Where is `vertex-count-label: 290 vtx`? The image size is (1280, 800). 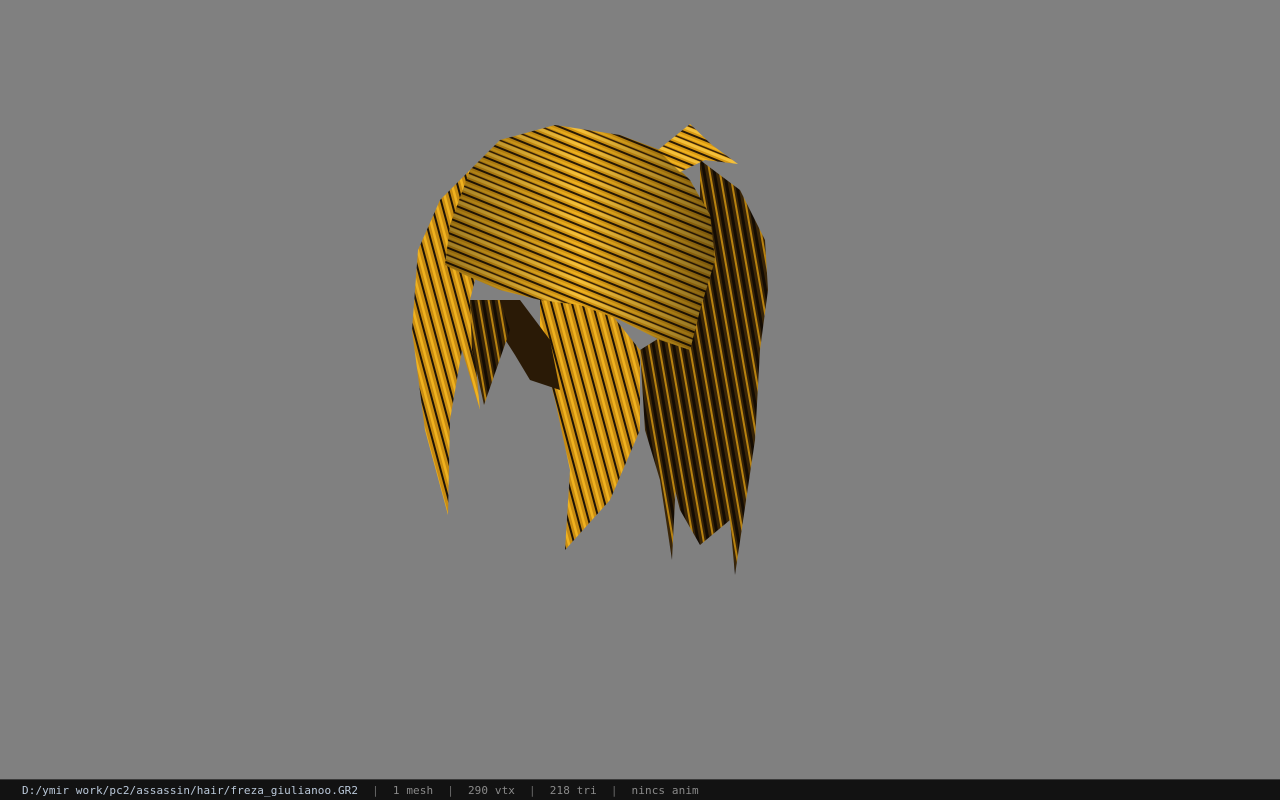
vertex-count-label: 290 vtx is located at coordinates (491, 790).